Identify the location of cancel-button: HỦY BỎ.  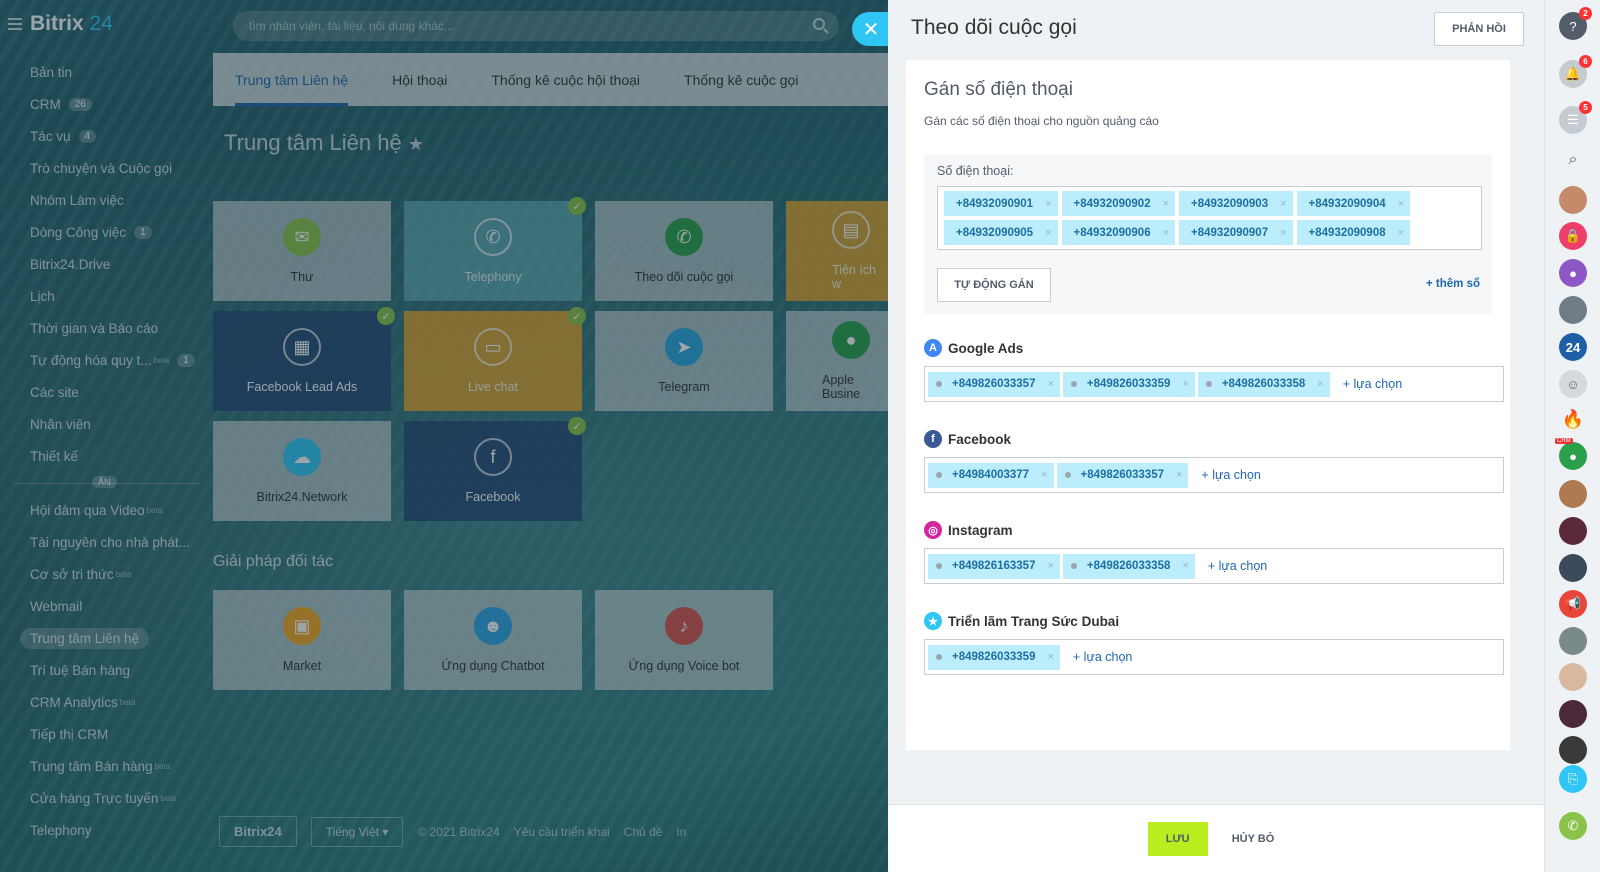
(1253, 839).